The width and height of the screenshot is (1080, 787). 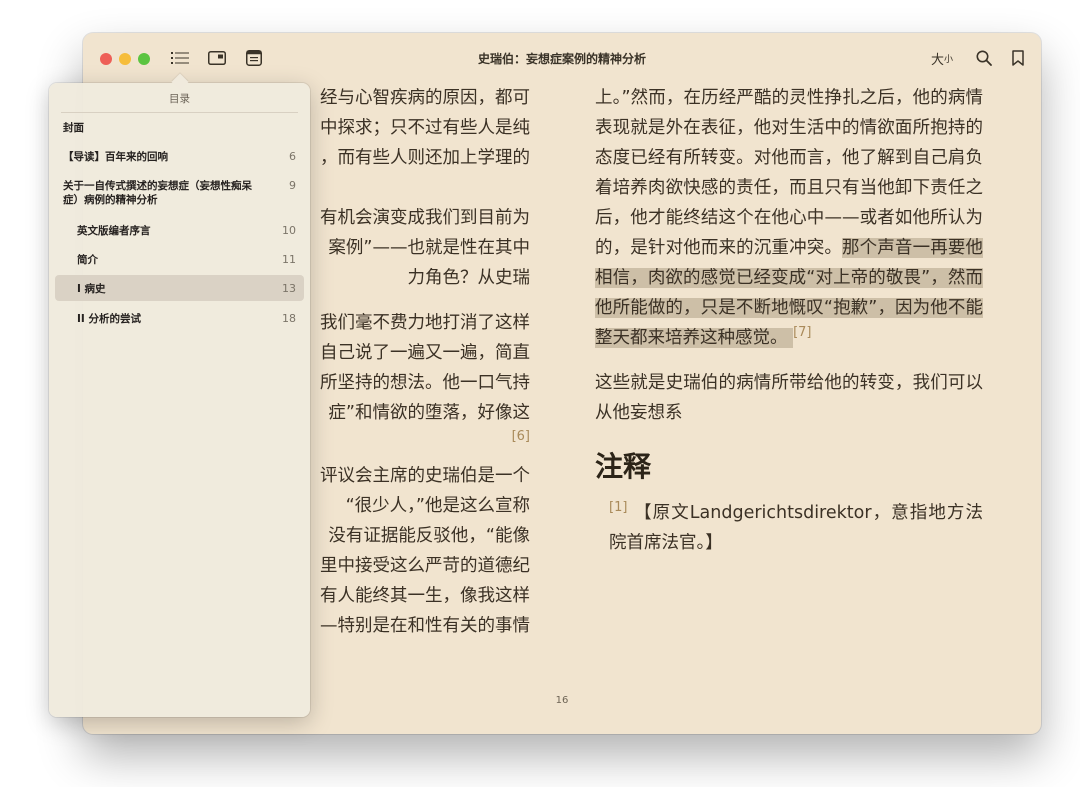 I want to click on toc-item-main-chapter: 关于一自传式撰述的妄想症（妄想性痴呆症）病例的精神分析 9, so click(x=179, y=194).